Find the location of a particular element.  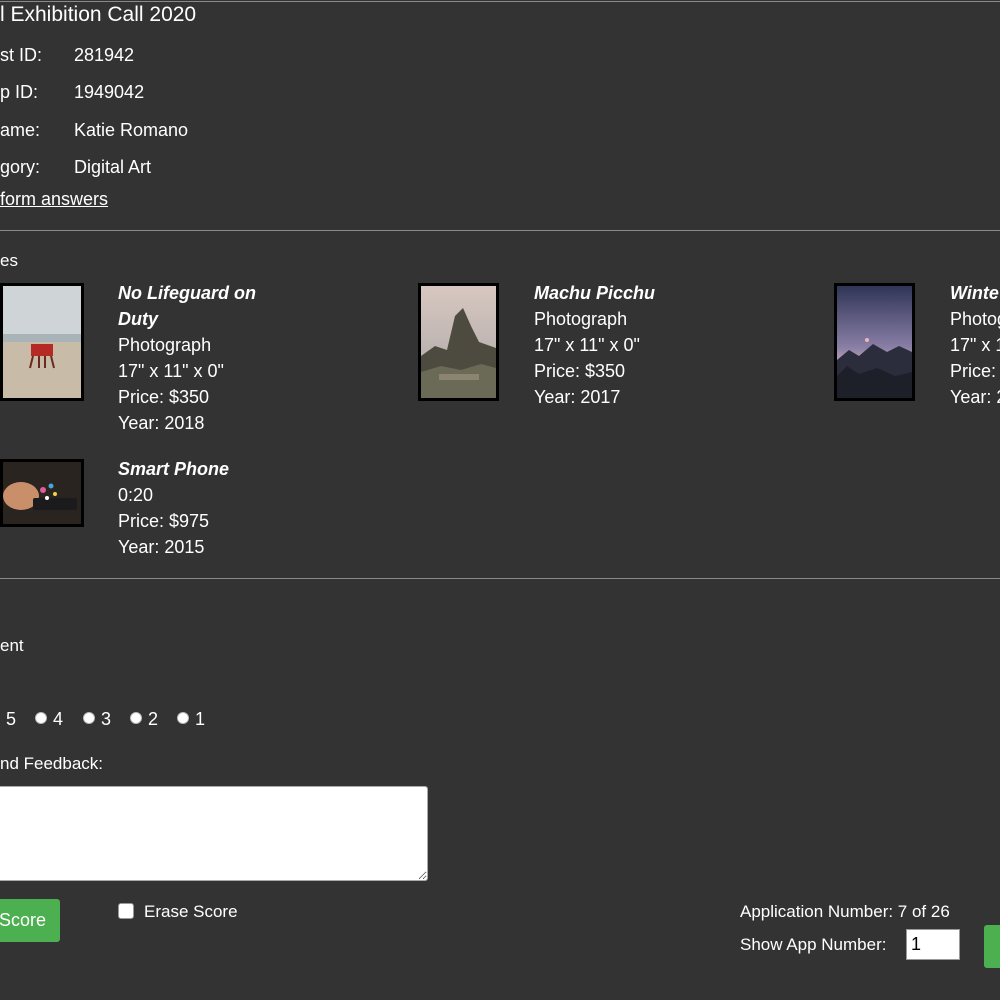

artwork-title: Machu Picchu is located at coordinates (595, 293).